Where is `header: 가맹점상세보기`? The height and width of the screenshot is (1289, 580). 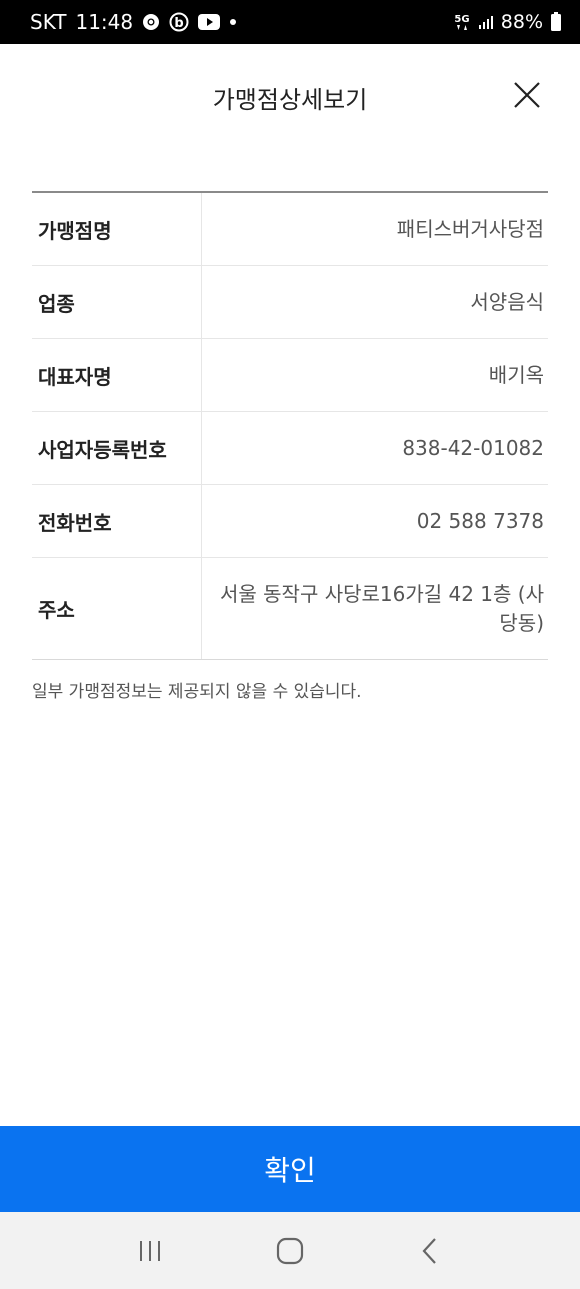 header: 가맹점상세보기 is located at coordinates (290, 96).